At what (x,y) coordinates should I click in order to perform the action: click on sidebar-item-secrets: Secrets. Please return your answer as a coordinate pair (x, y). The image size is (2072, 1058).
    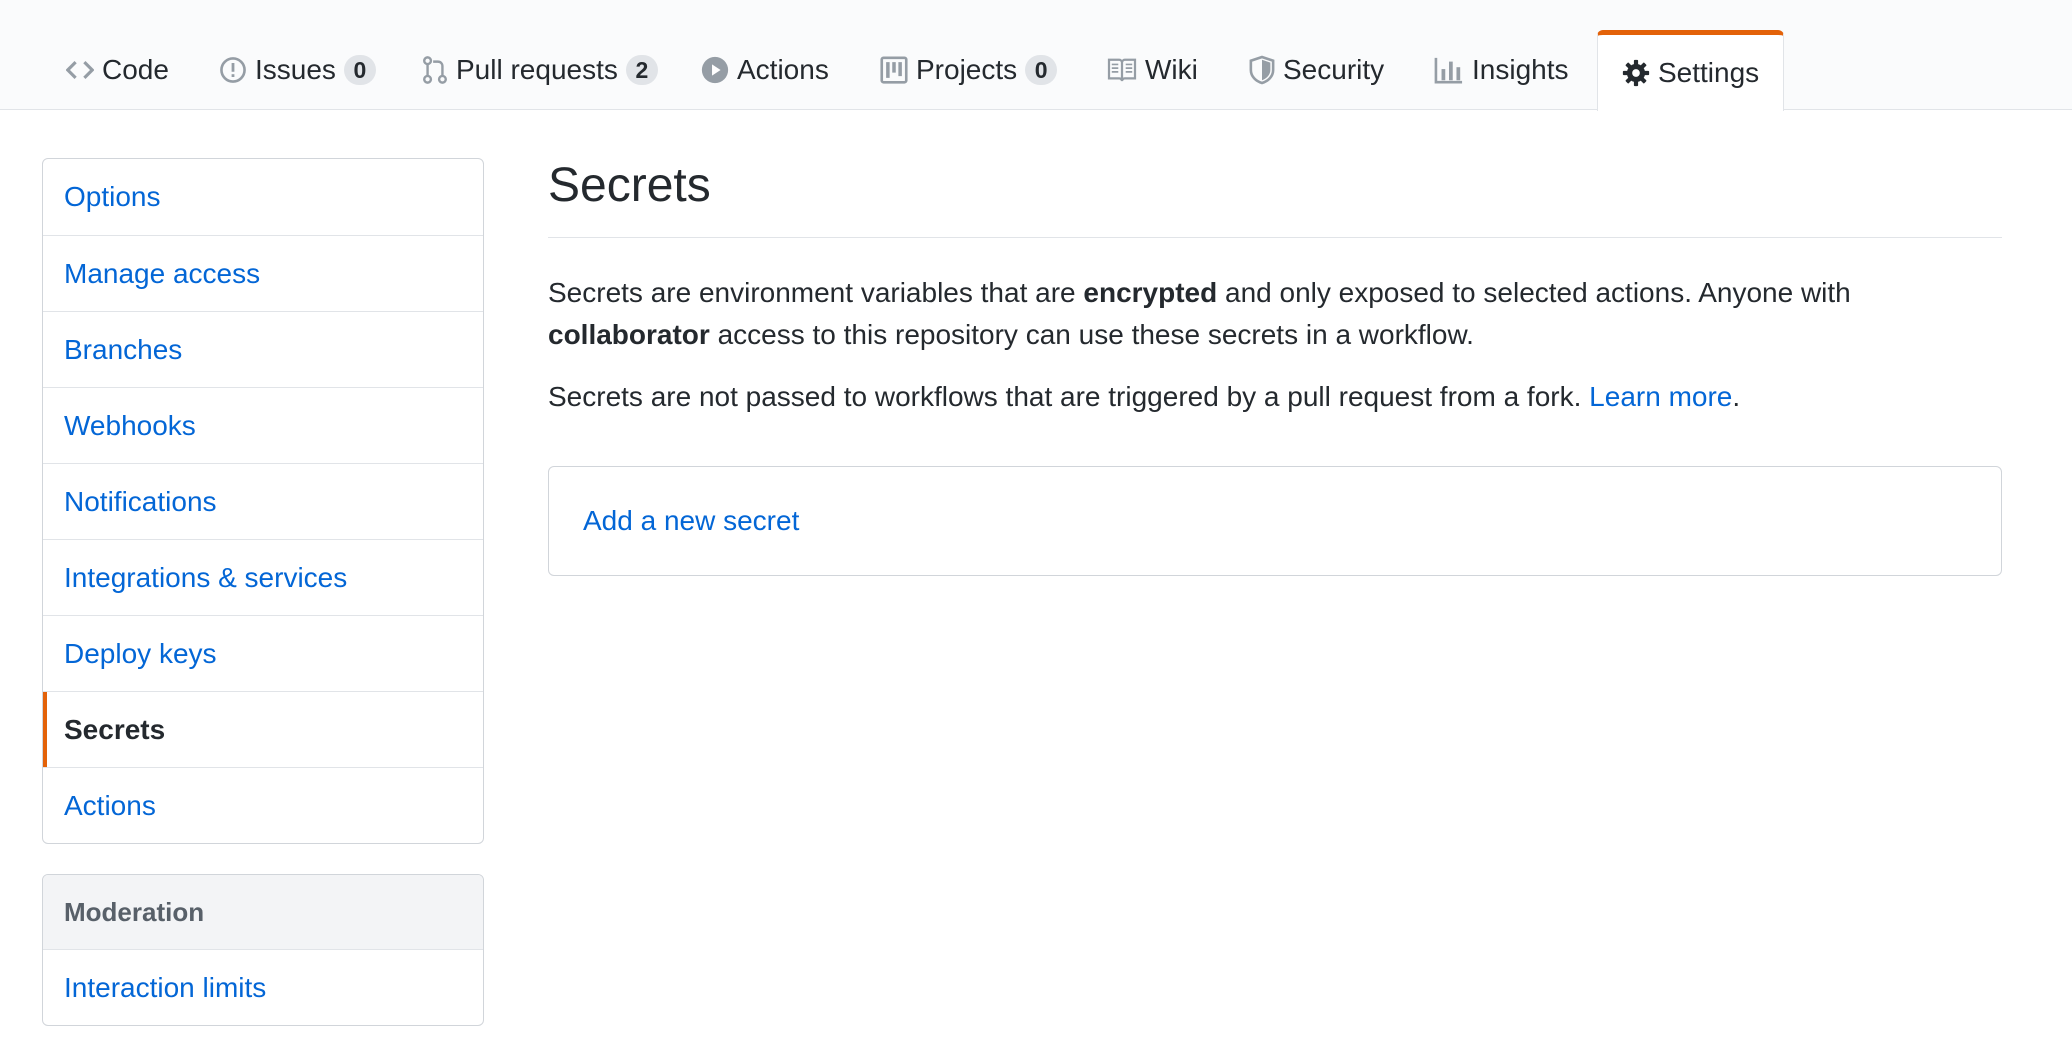
    Looking at the image, I should click on (263, 729).